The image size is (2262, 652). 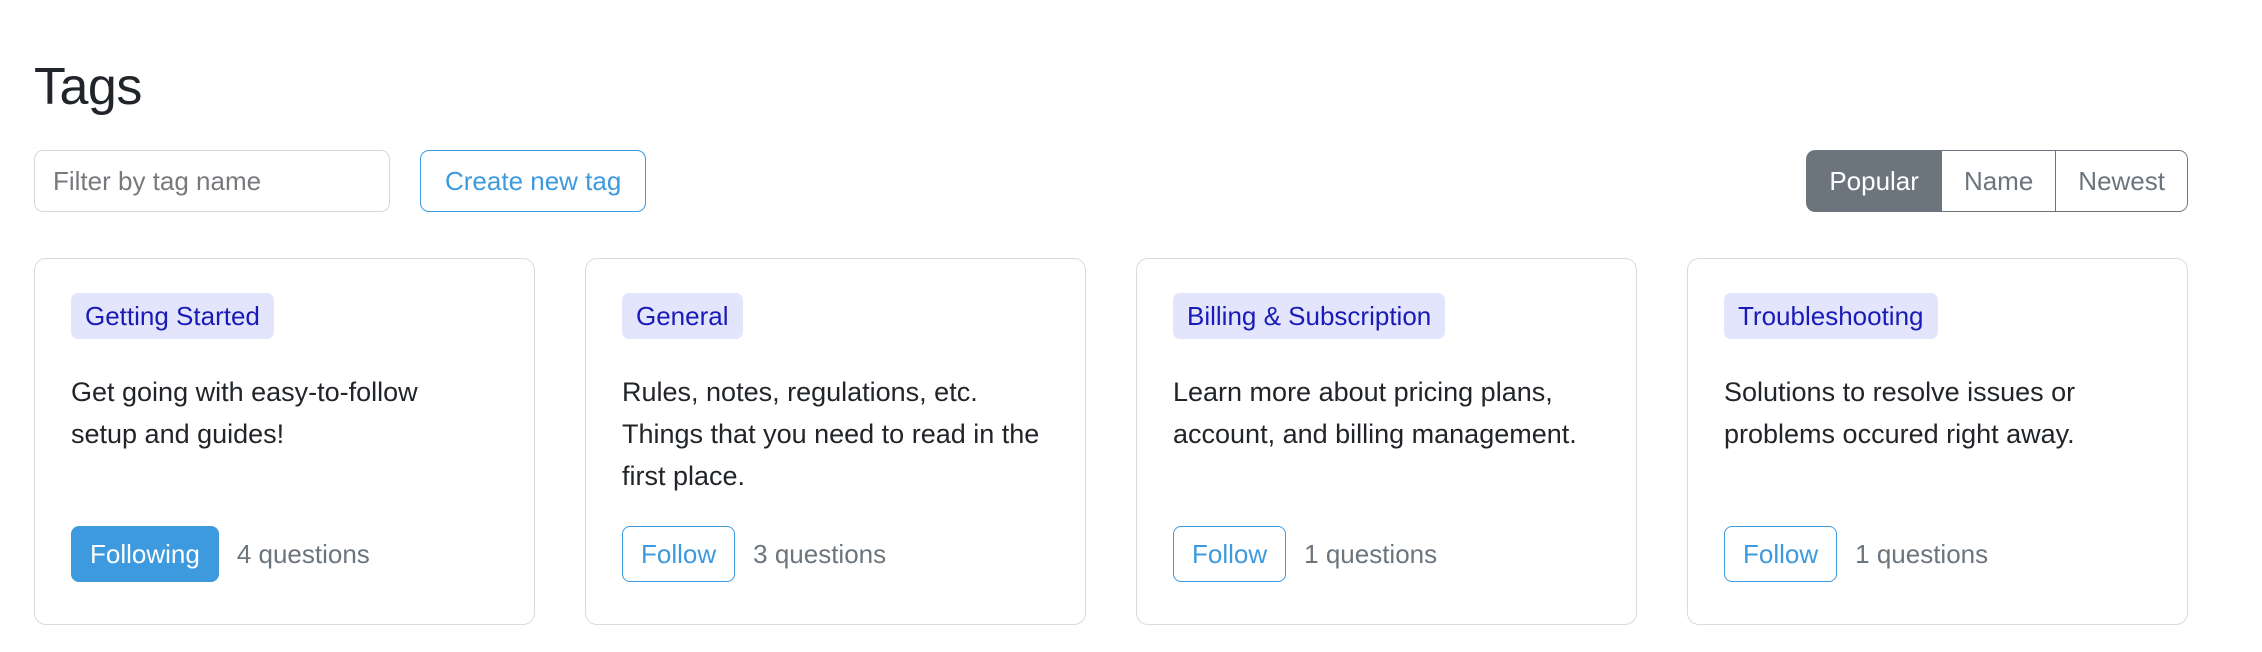 I want to click on toolbar-left-group: Create new tag, so click(x=340, y=181).